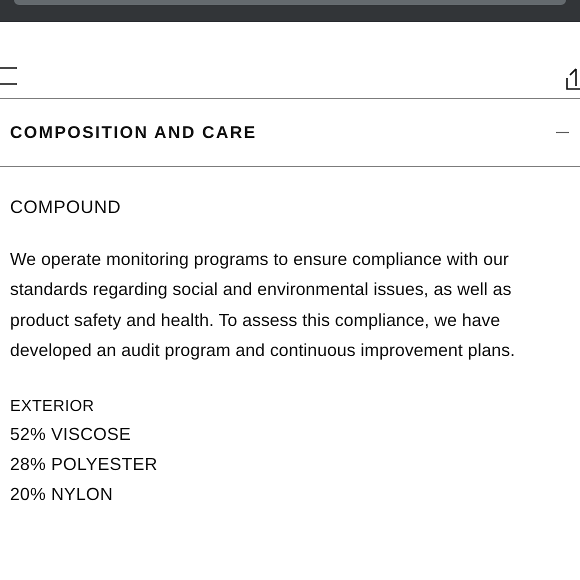 The width and height of the screenshot is (580, 580). I want to click on exterior-heading: EXTERIOR, so click(53, 407).